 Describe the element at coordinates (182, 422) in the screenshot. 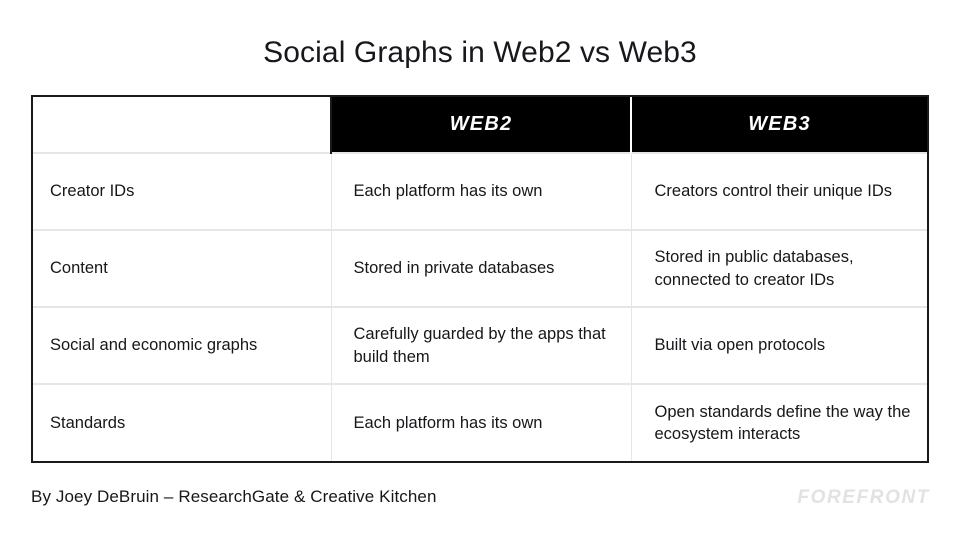

I see `row-label-cell: Standards` at that location.